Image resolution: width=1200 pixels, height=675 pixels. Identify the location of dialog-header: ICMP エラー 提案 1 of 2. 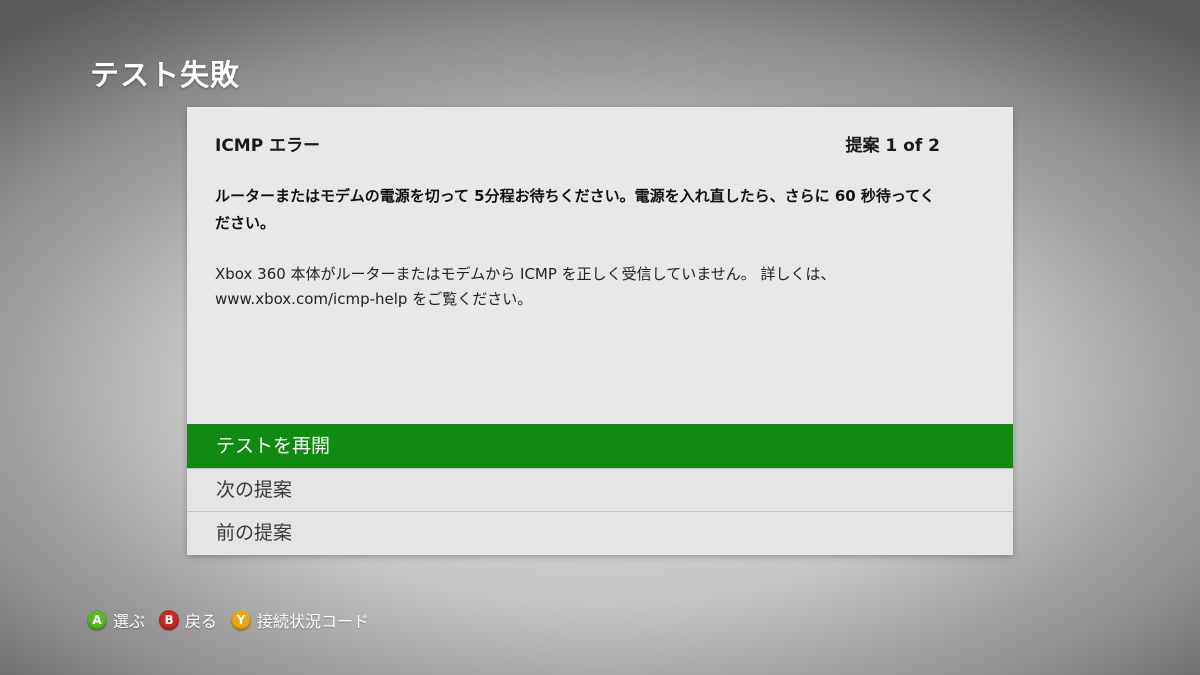
(577, 143).